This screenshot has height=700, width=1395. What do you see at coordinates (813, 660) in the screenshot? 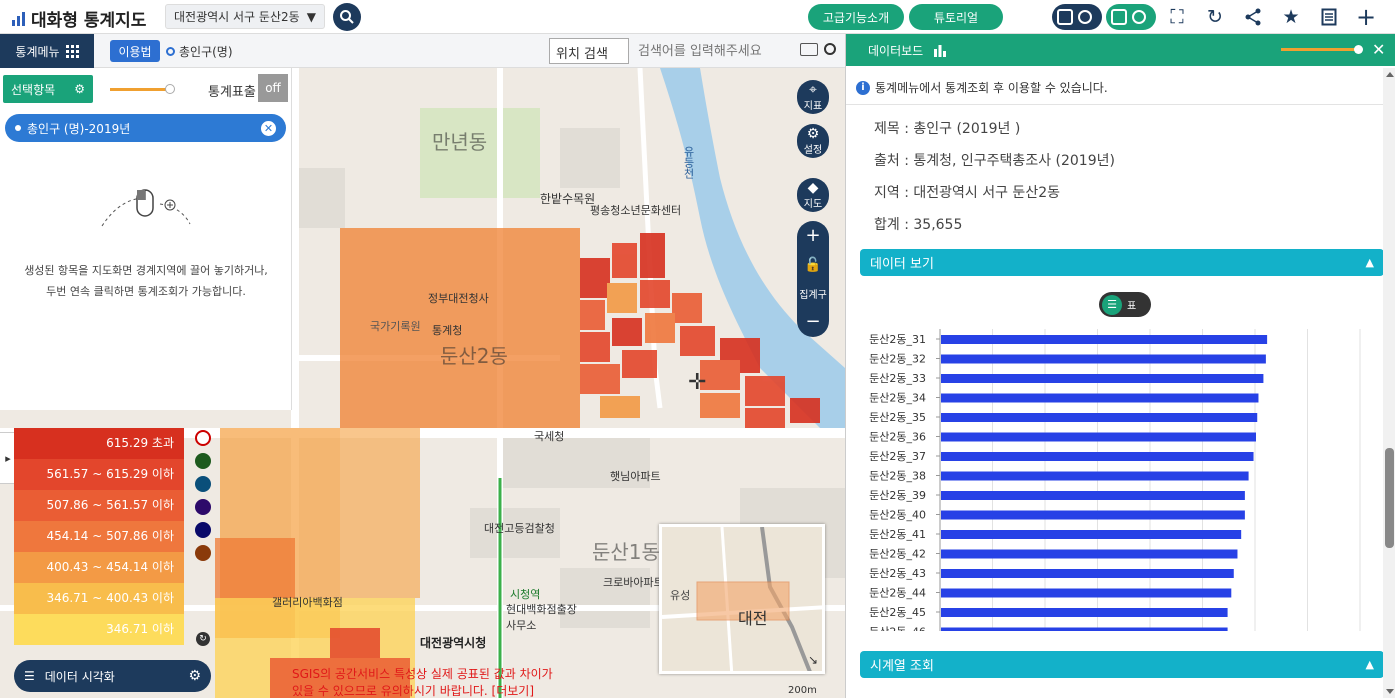
I see `resize-arrow-icon: ↘` at bounding box center [813, 660].